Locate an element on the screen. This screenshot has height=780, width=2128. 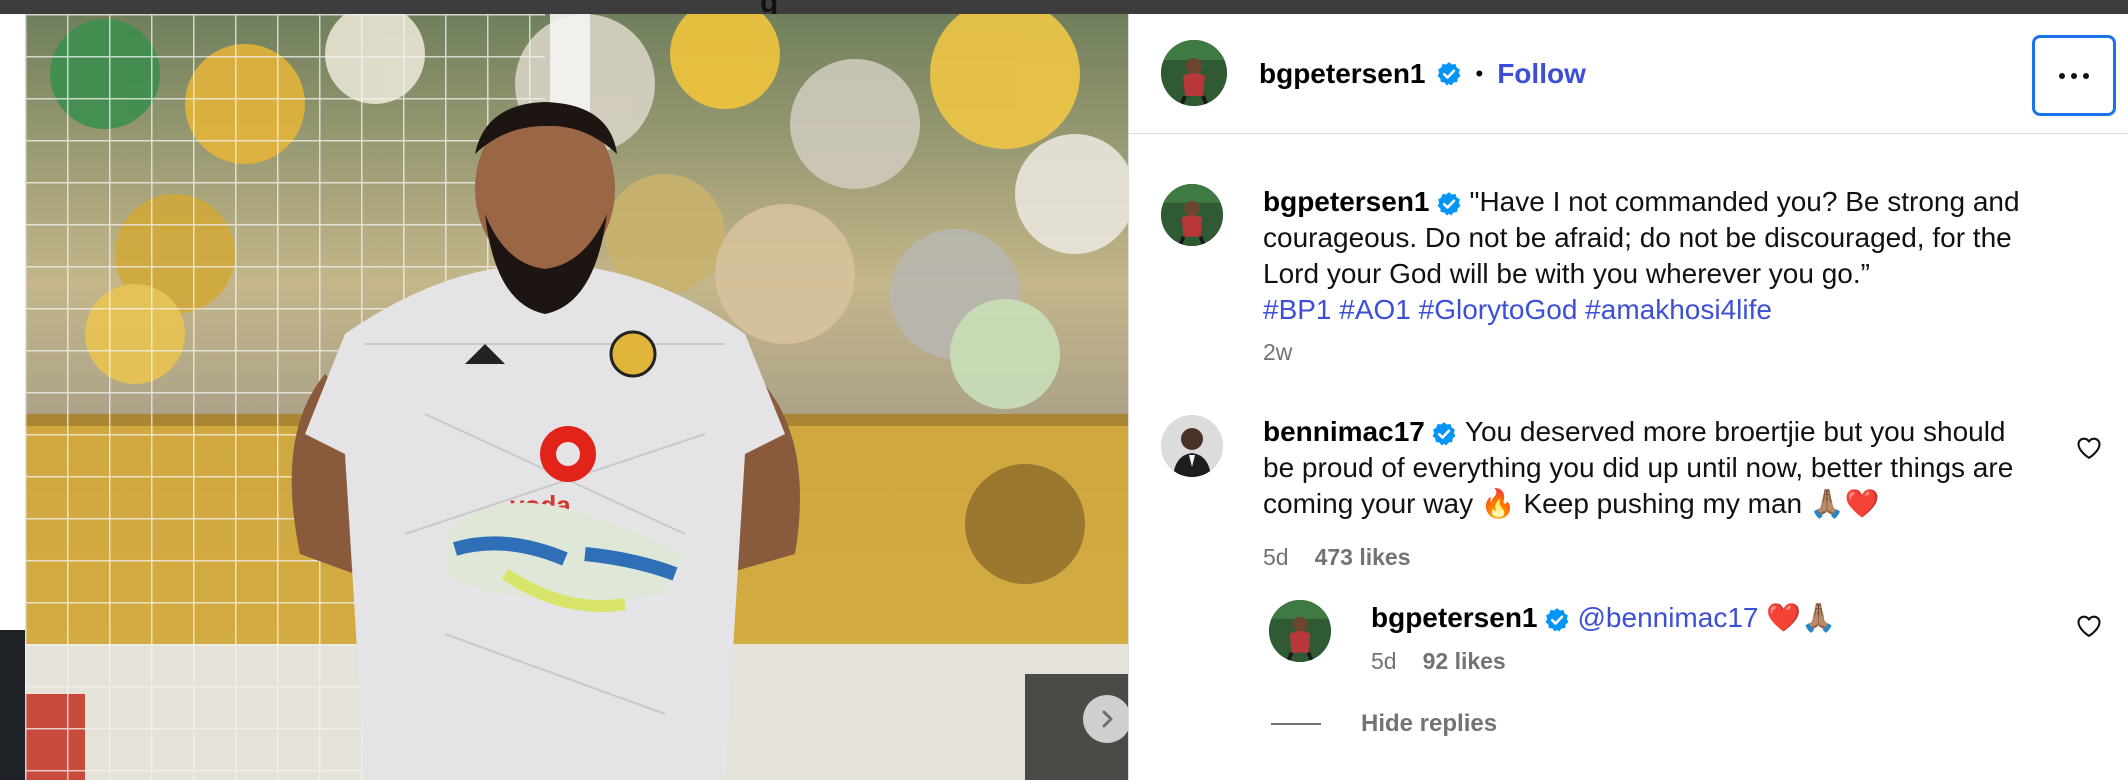
background-overlay-strip: g is located at coordinates (1064, 9).